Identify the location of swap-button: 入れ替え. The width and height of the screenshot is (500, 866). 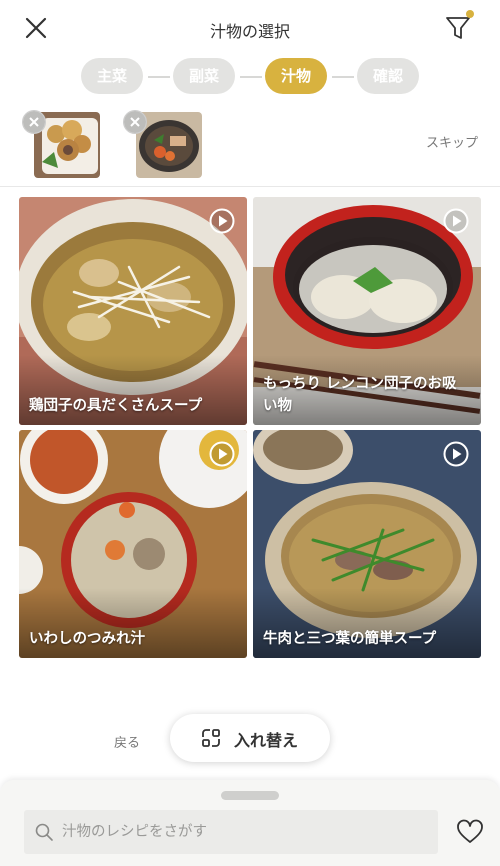
(250, 738).